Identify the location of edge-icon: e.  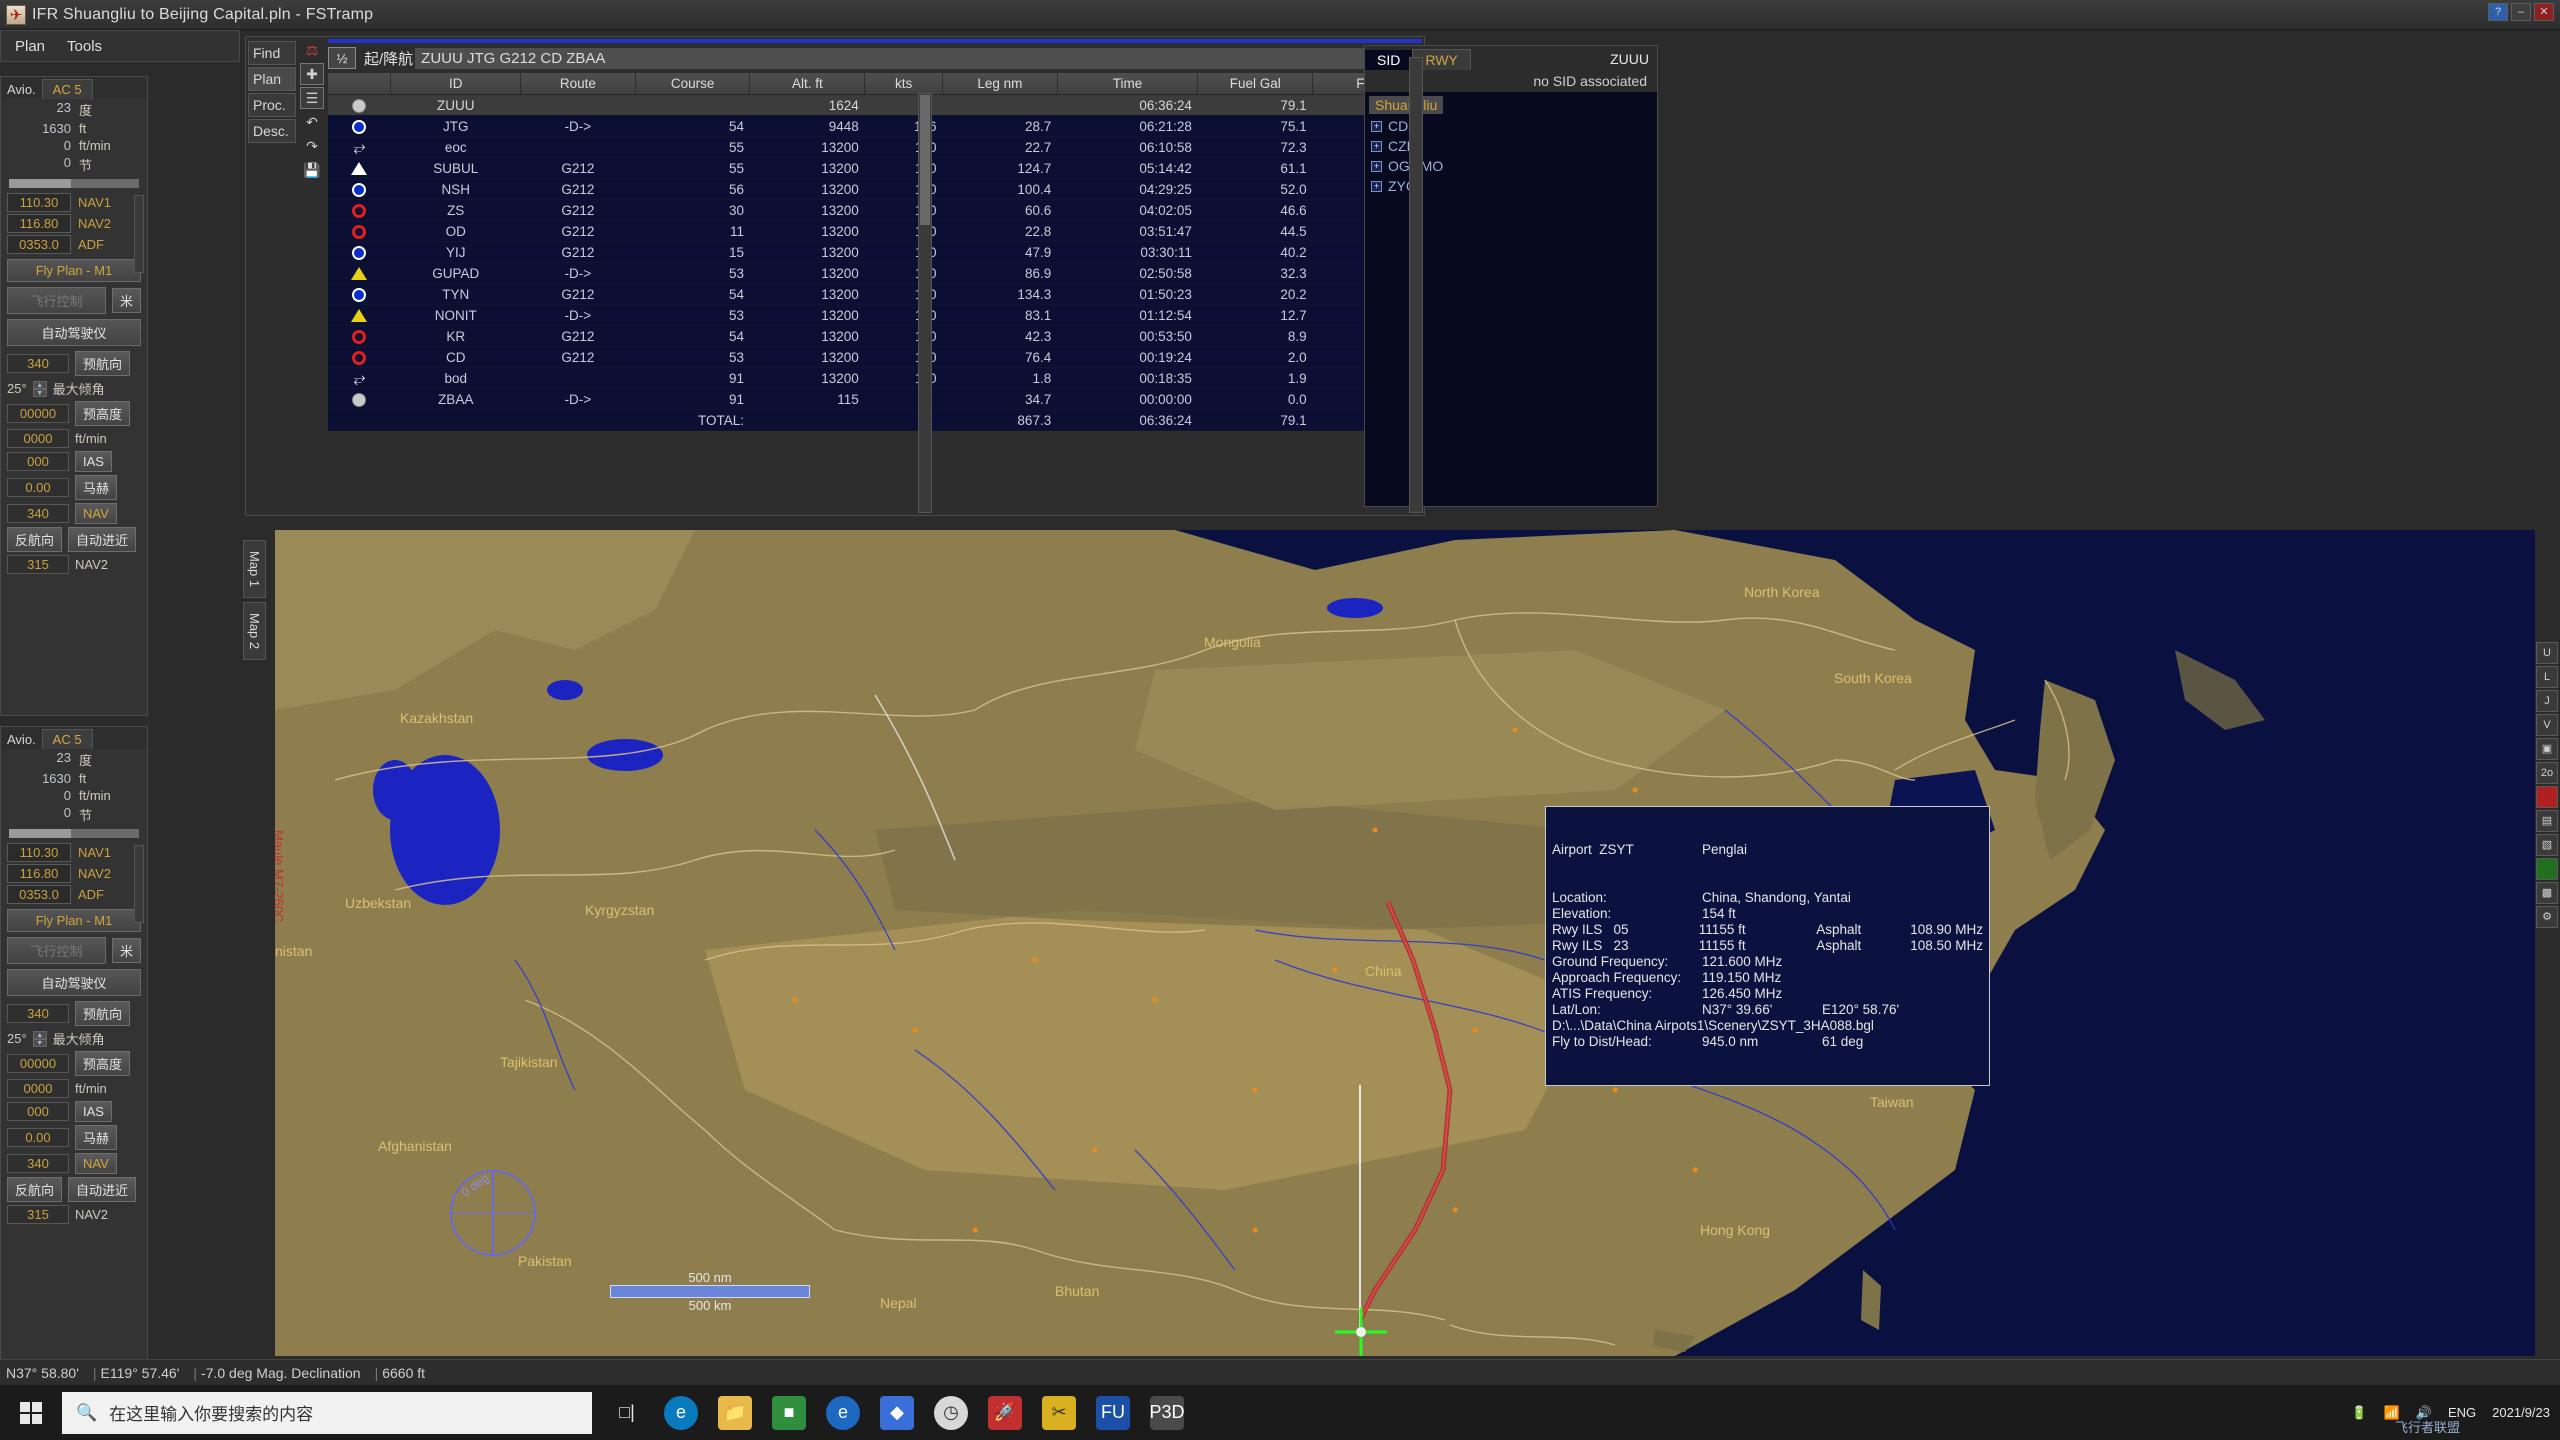
(681, 1412).